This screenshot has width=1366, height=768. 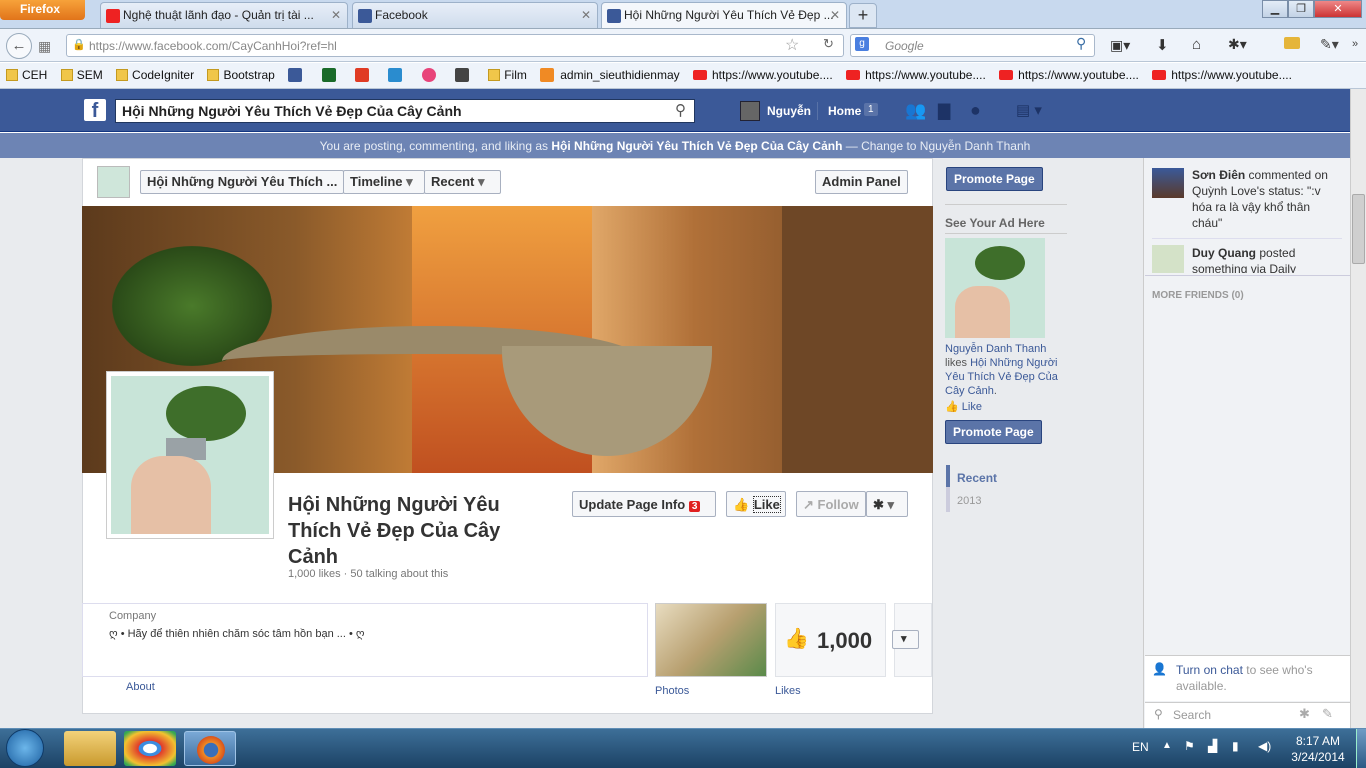 I want to click on ad-image, so click(x=995, y=288).